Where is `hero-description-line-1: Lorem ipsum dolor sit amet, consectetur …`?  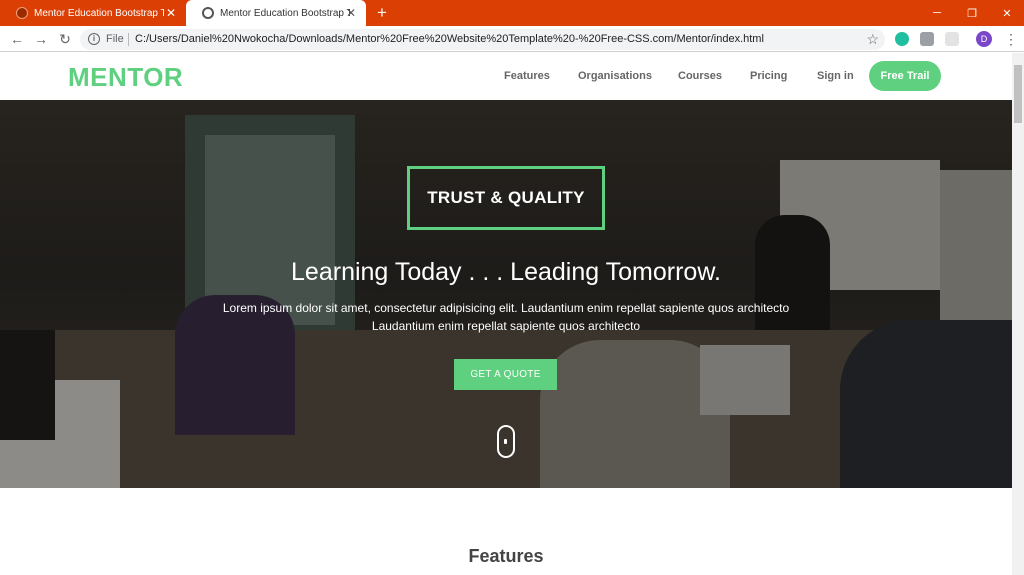 hero-description-line-1: Lorem ipsum dolor sit amet, consectetur … is located at coordinates (506, 308).